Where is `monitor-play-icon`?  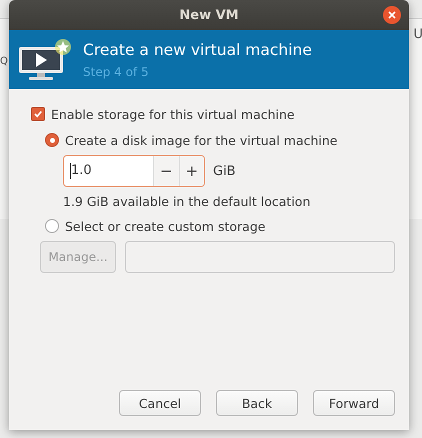 monitor-play-icon is located at coordinates (45, 59).